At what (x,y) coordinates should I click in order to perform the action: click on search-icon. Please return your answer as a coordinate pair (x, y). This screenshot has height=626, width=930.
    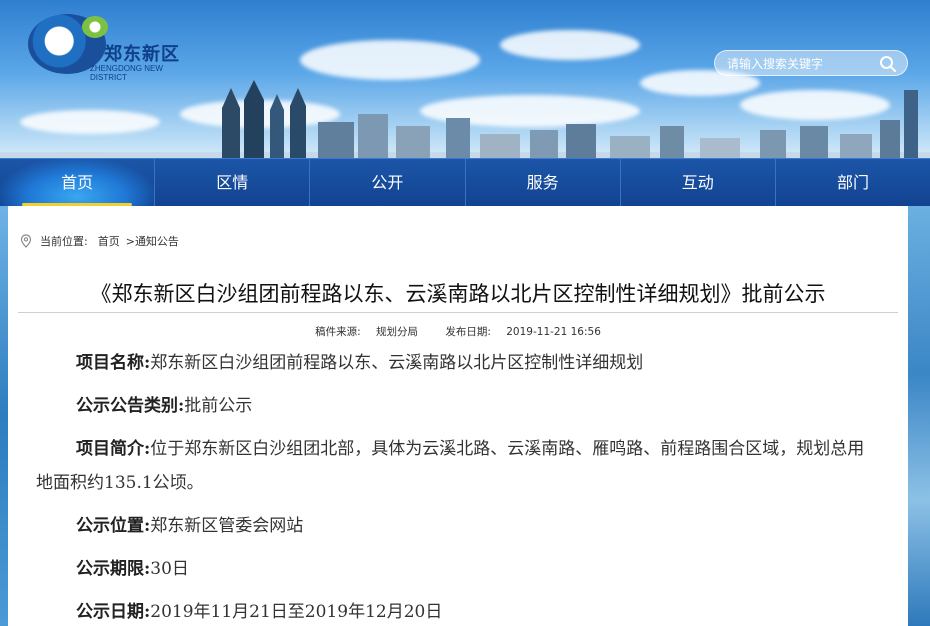
    Looking at the image, I should click on (888, 64).